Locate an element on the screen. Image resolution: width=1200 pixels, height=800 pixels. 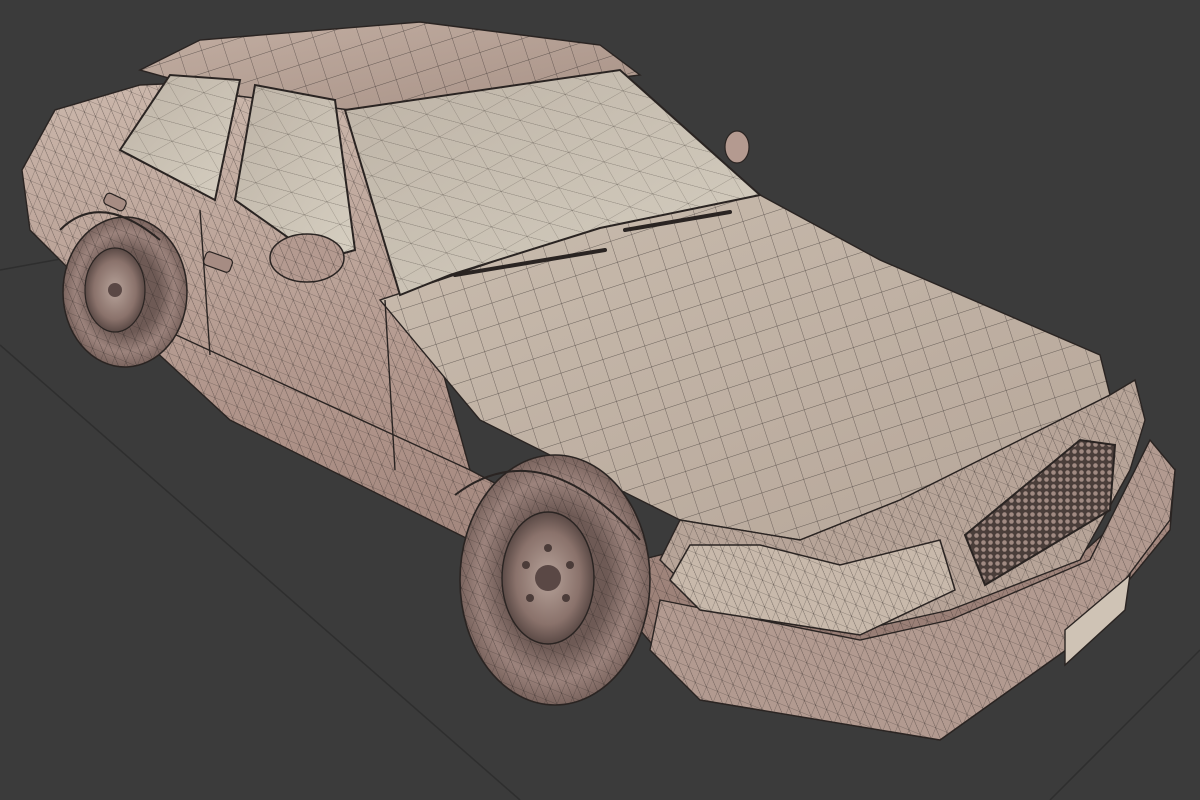
front-wheel is located at coordinates (555, 580).